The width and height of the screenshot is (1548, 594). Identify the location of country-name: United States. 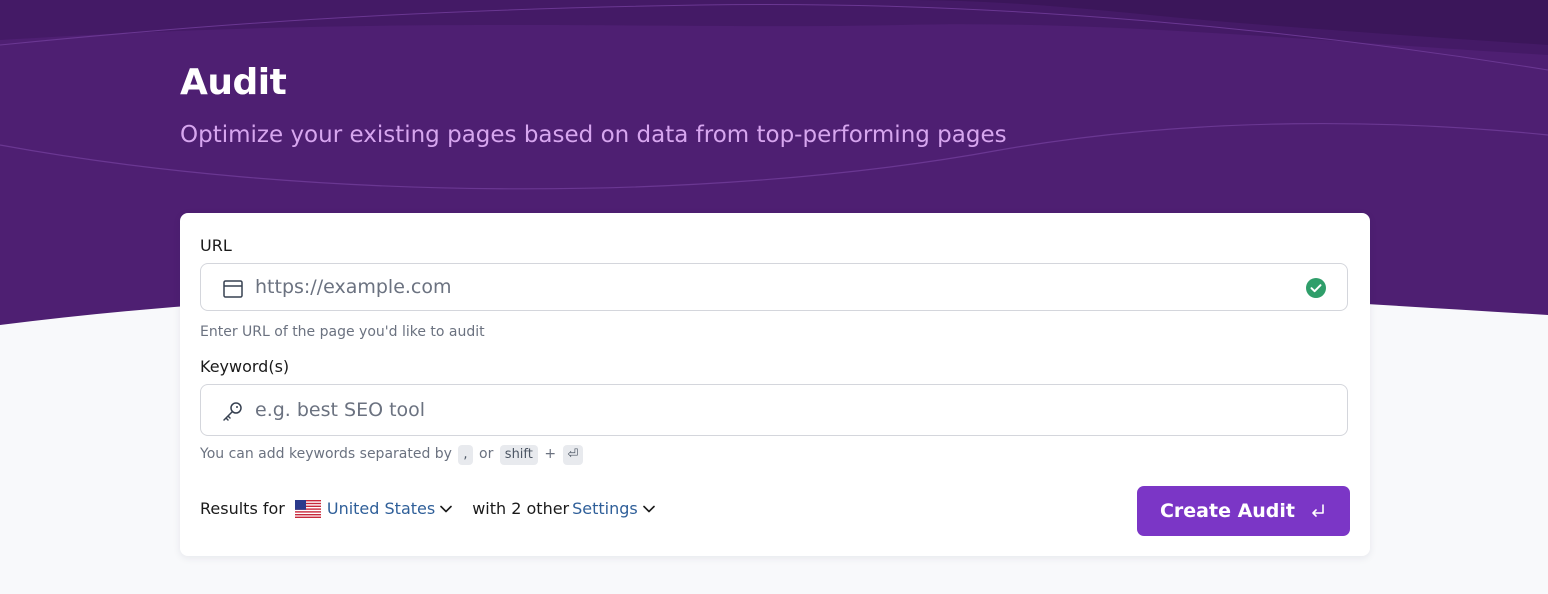
(381, 508).